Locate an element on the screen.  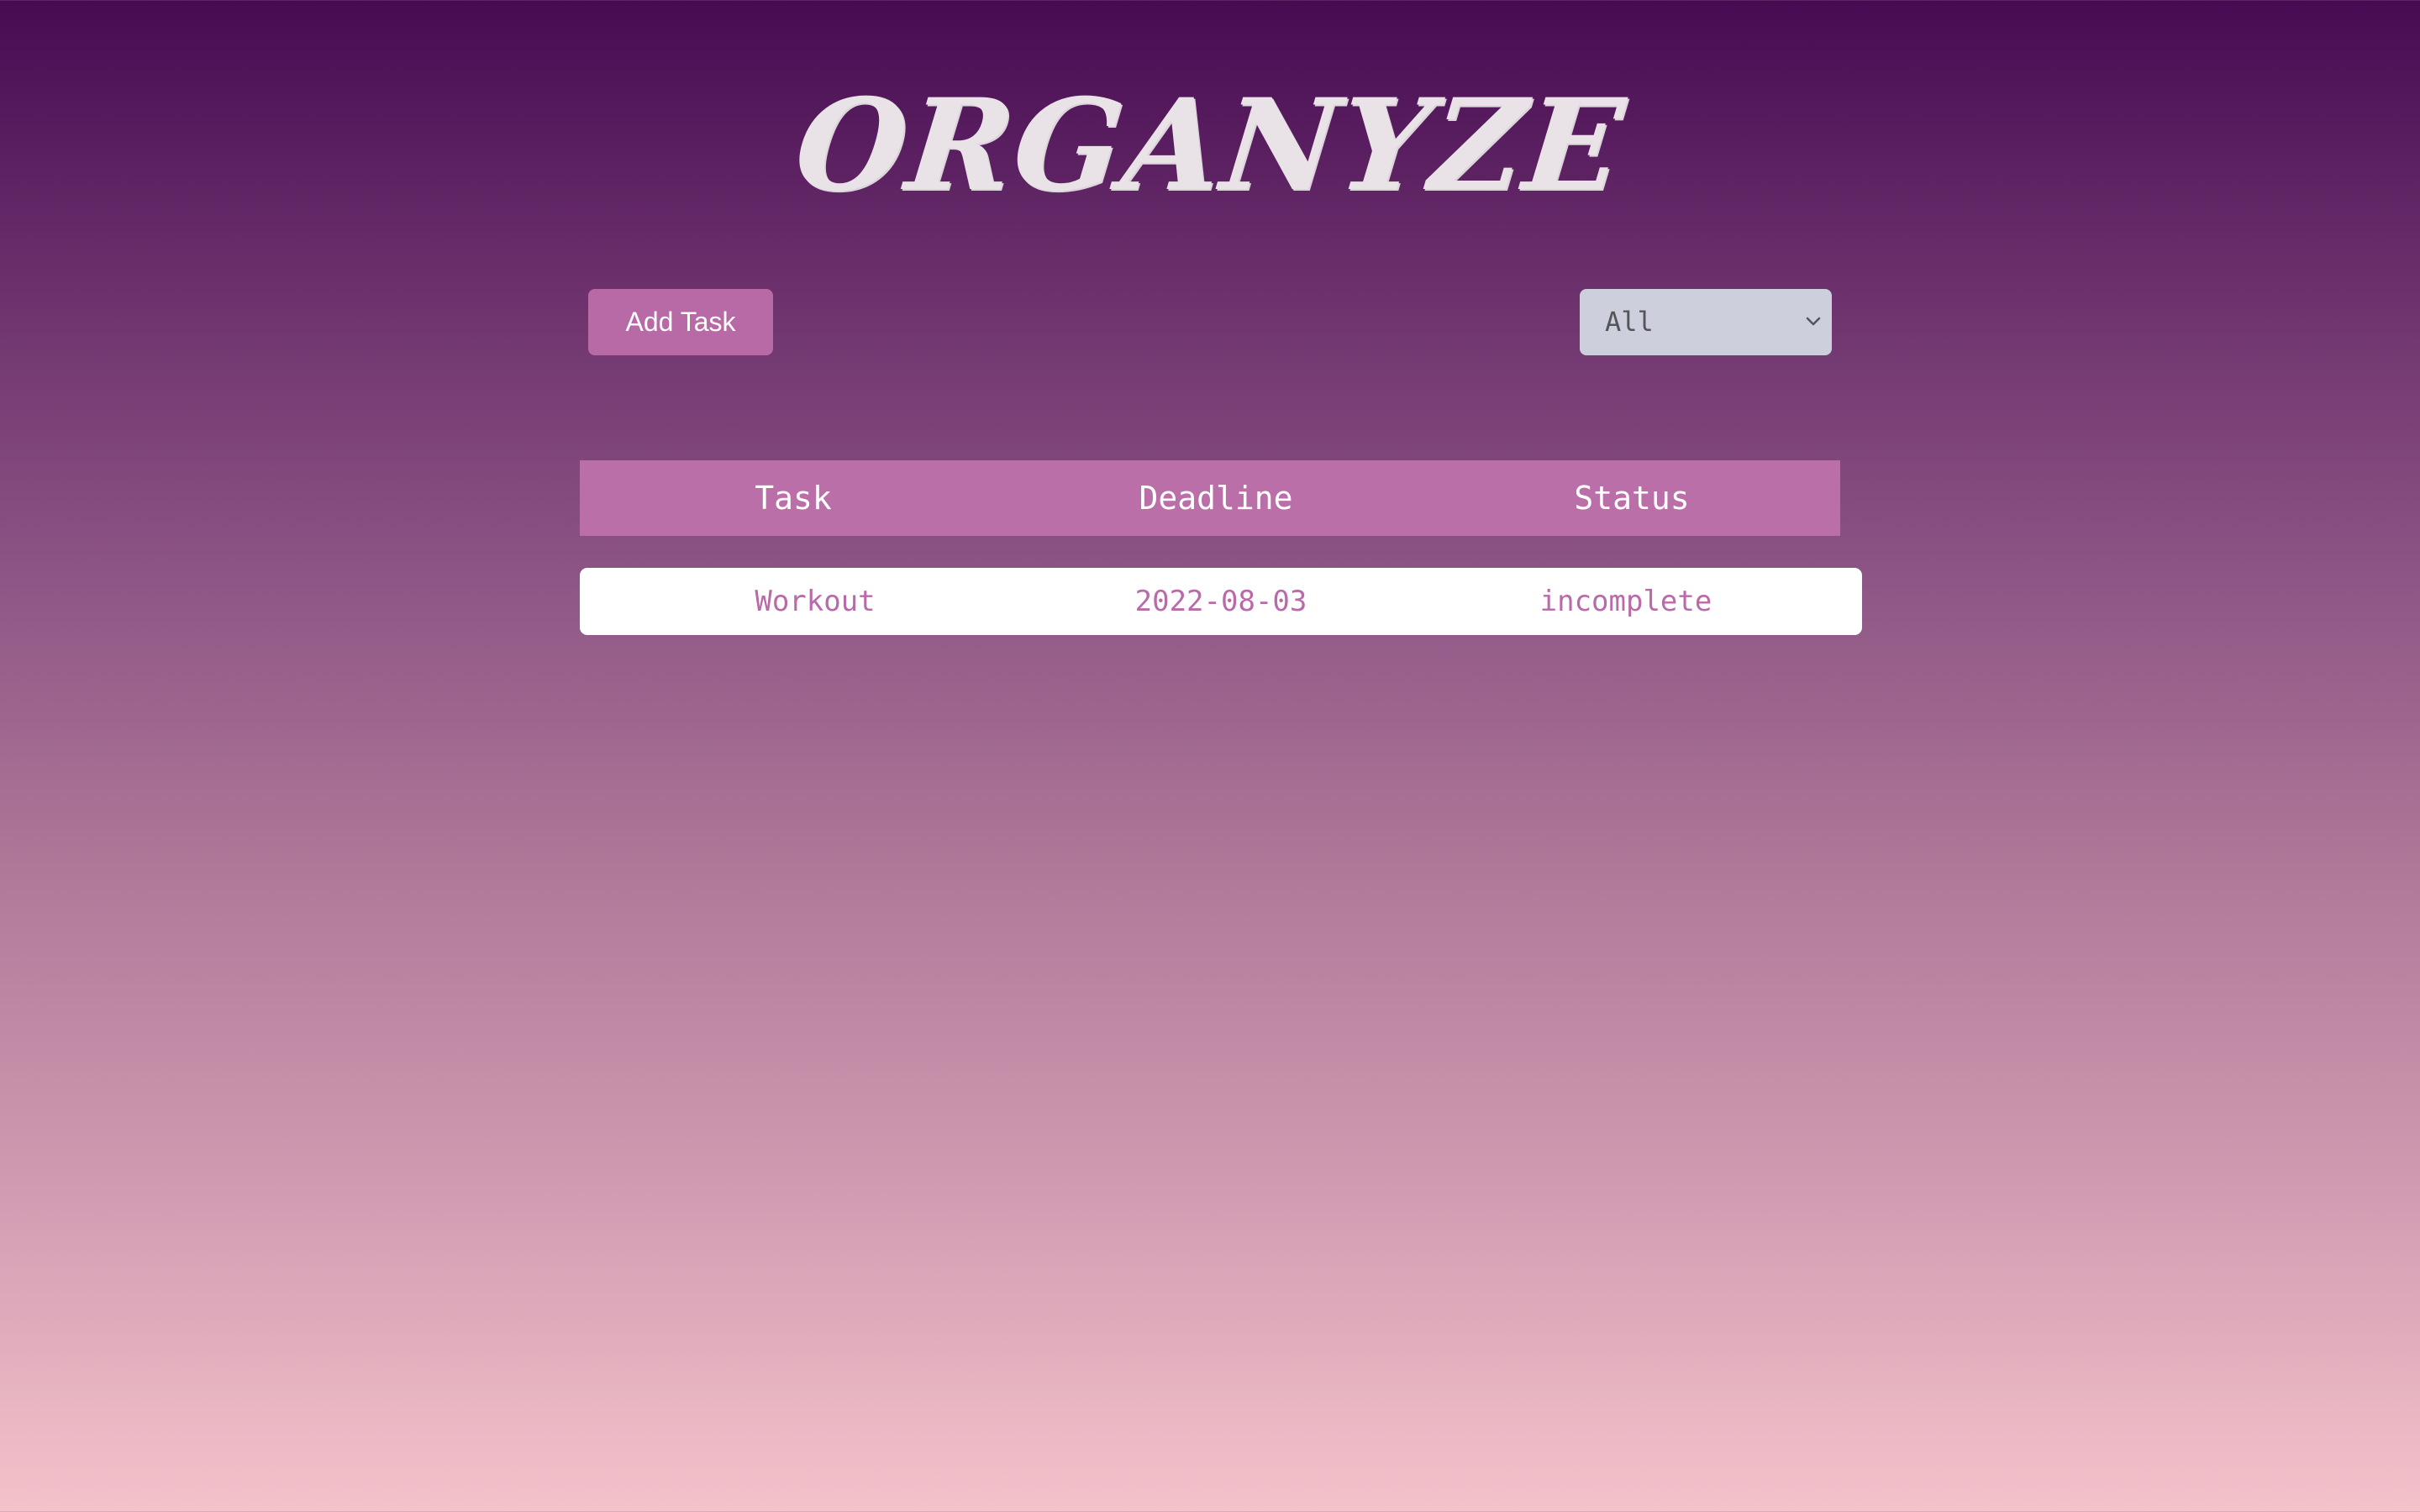
column-header-status: Status is located at coordinates (1632, 498).